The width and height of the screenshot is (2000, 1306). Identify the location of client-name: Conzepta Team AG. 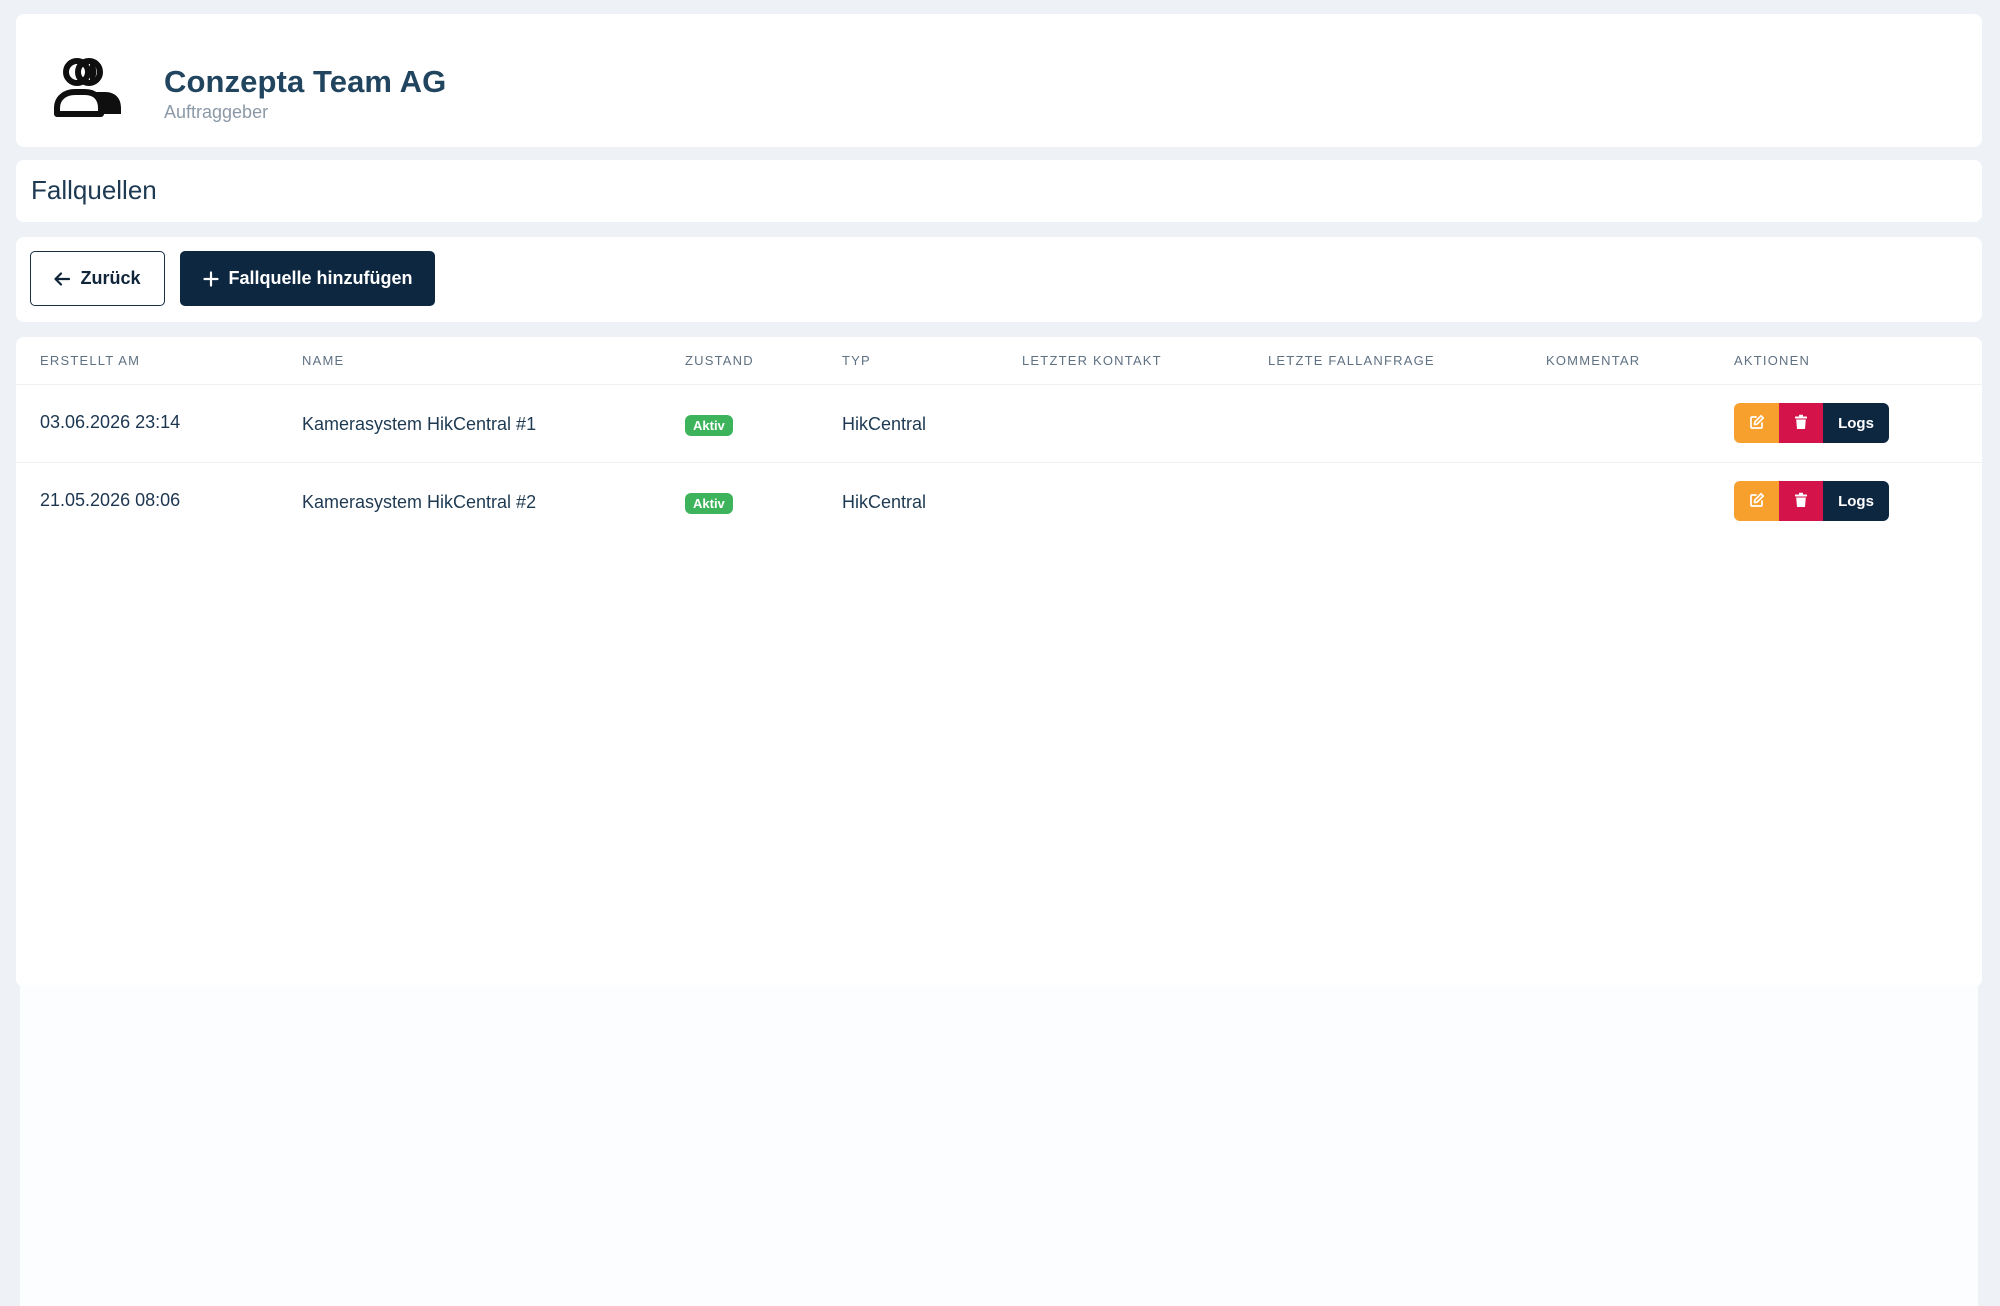
(305, 81).